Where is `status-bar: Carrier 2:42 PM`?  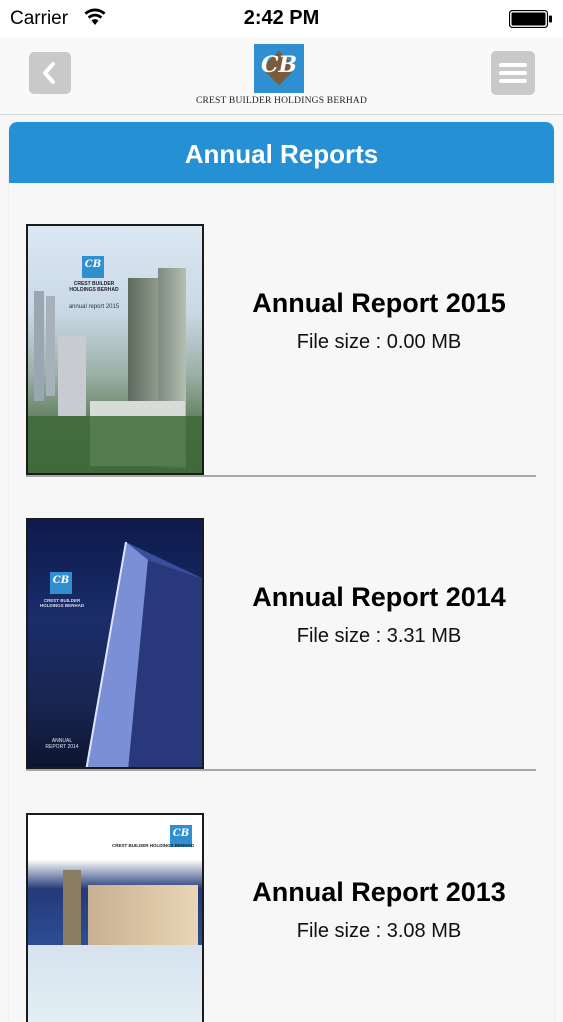
status-bar: Carrier 2:42 PM is located at coordinates (281, 19).